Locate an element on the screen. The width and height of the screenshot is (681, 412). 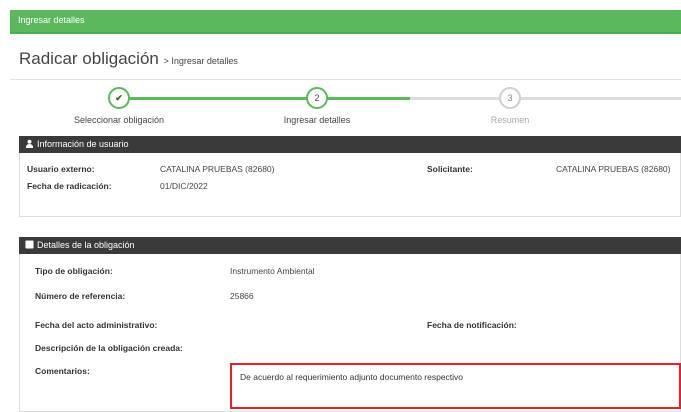
step-2-marker: 2 is located at coordinates (317, 98).